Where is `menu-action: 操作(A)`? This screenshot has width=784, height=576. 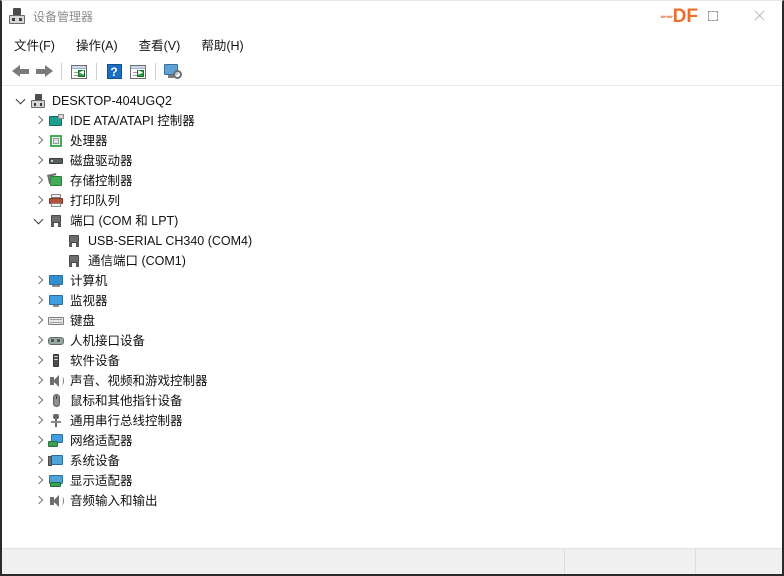 menu-action: 操作(A) is located at coordinates (97, 44).